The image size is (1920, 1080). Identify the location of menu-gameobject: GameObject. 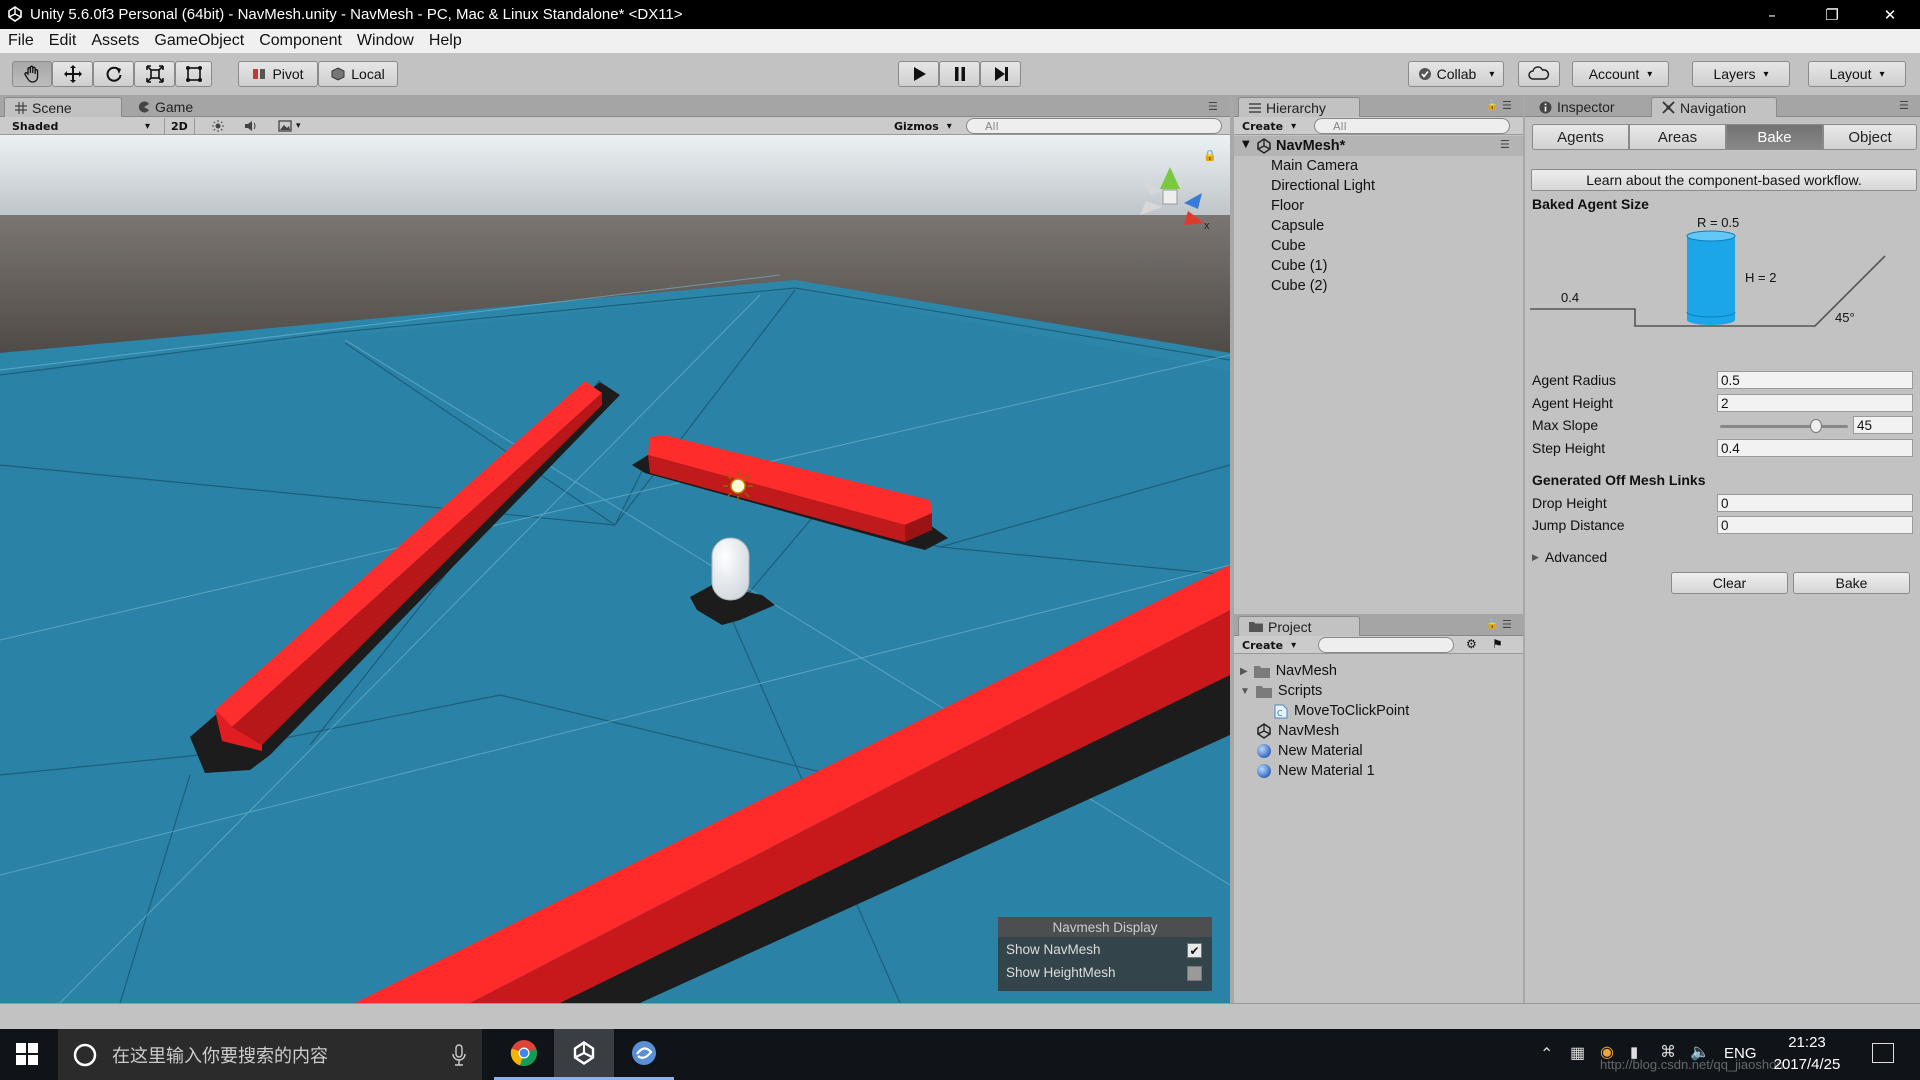
(199, 41).